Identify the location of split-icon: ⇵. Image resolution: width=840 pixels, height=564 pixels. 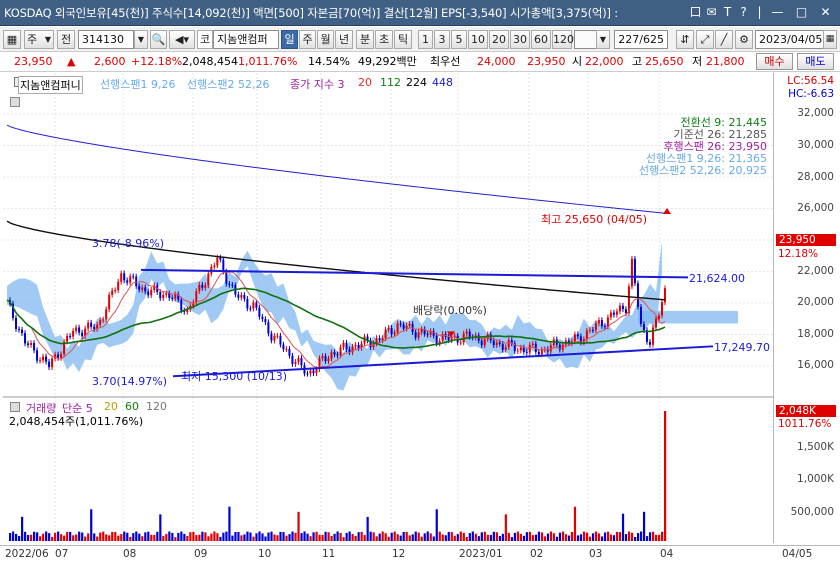
(685, 39).